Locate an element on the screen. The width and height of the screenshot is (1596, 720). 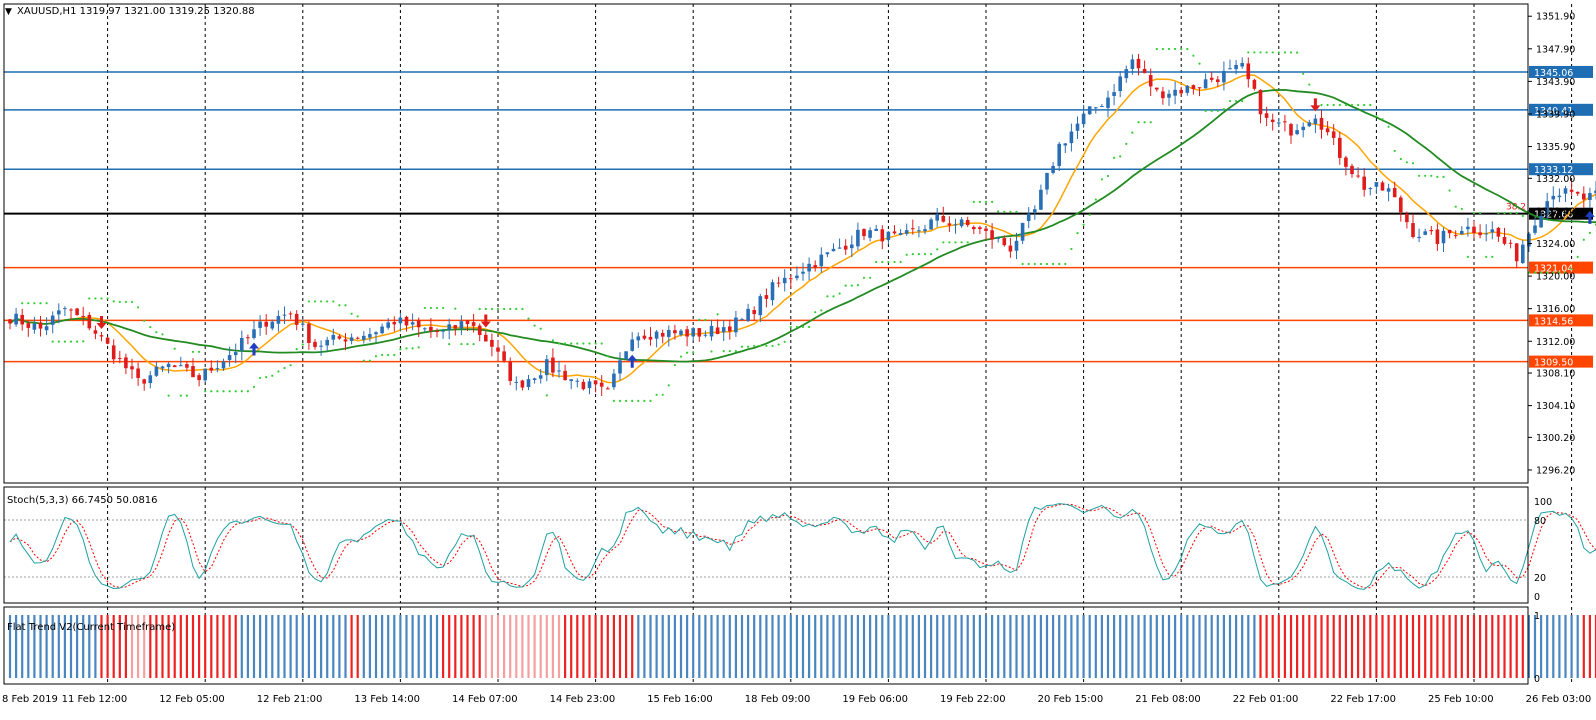
x-tick-label: 20 Feb 15:00 is located at coordinates (1071, 699).